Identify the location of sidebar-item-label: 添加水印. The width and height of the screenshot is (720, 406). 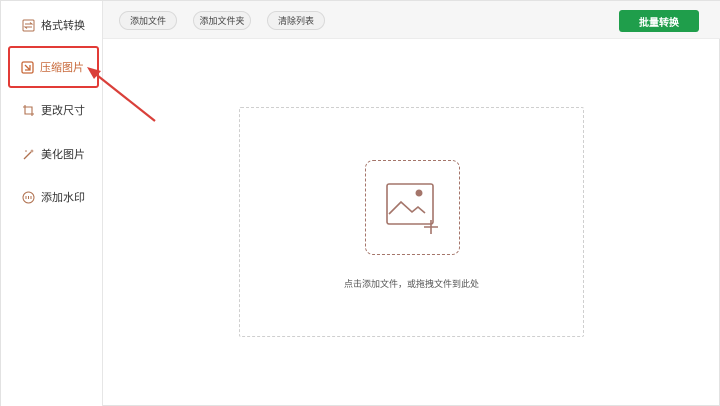
(63, 197).